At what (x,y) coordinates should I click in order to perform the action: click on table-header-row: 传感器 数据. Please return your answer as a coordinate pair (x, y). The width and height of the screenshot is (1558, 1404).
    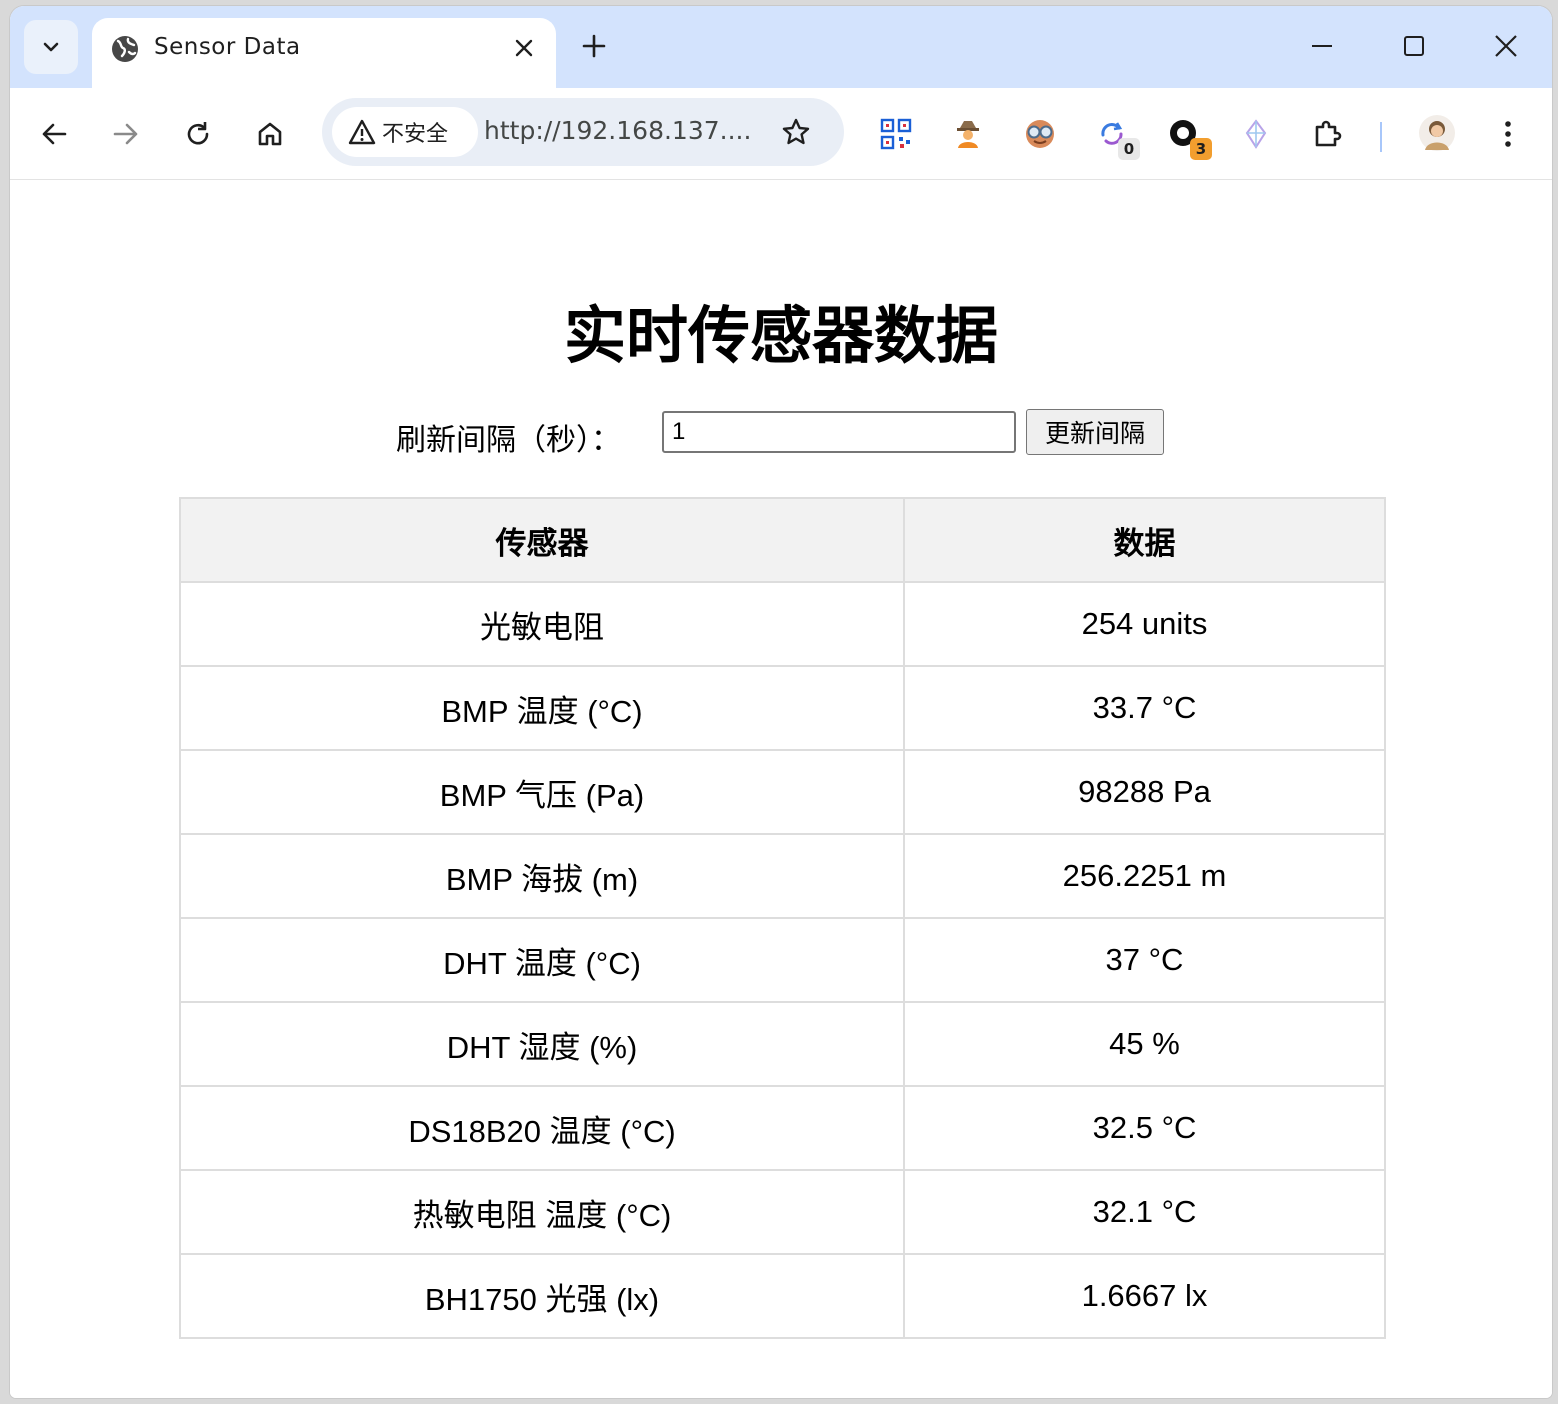
    Looking at the image, I should click on (782, 540).